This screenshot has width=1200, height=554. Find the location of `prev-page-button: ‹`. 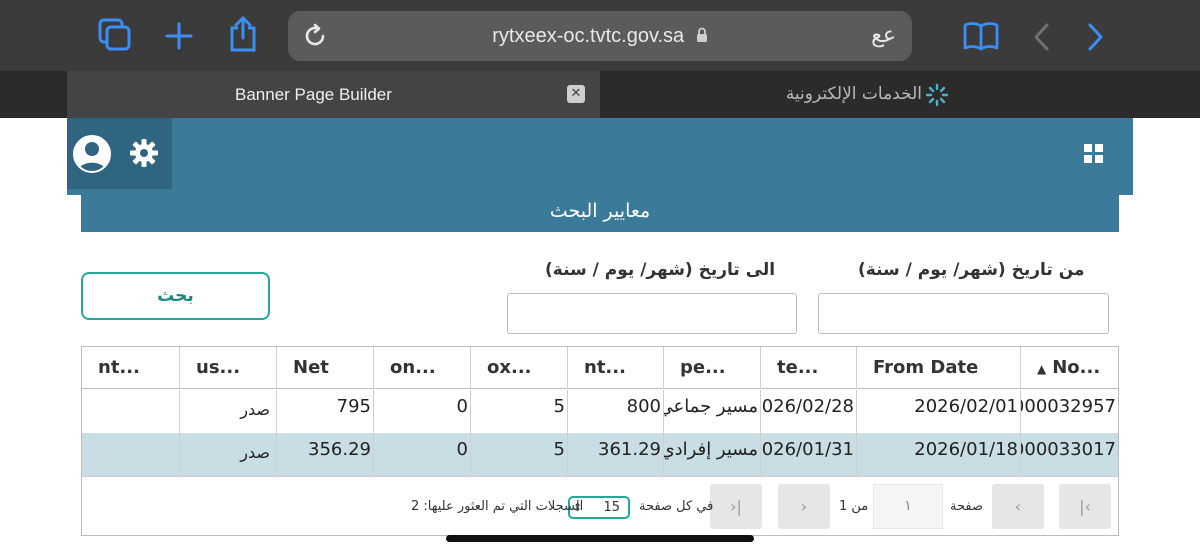

prev-page-button: ‹ is located at coordinates (1018, 506).